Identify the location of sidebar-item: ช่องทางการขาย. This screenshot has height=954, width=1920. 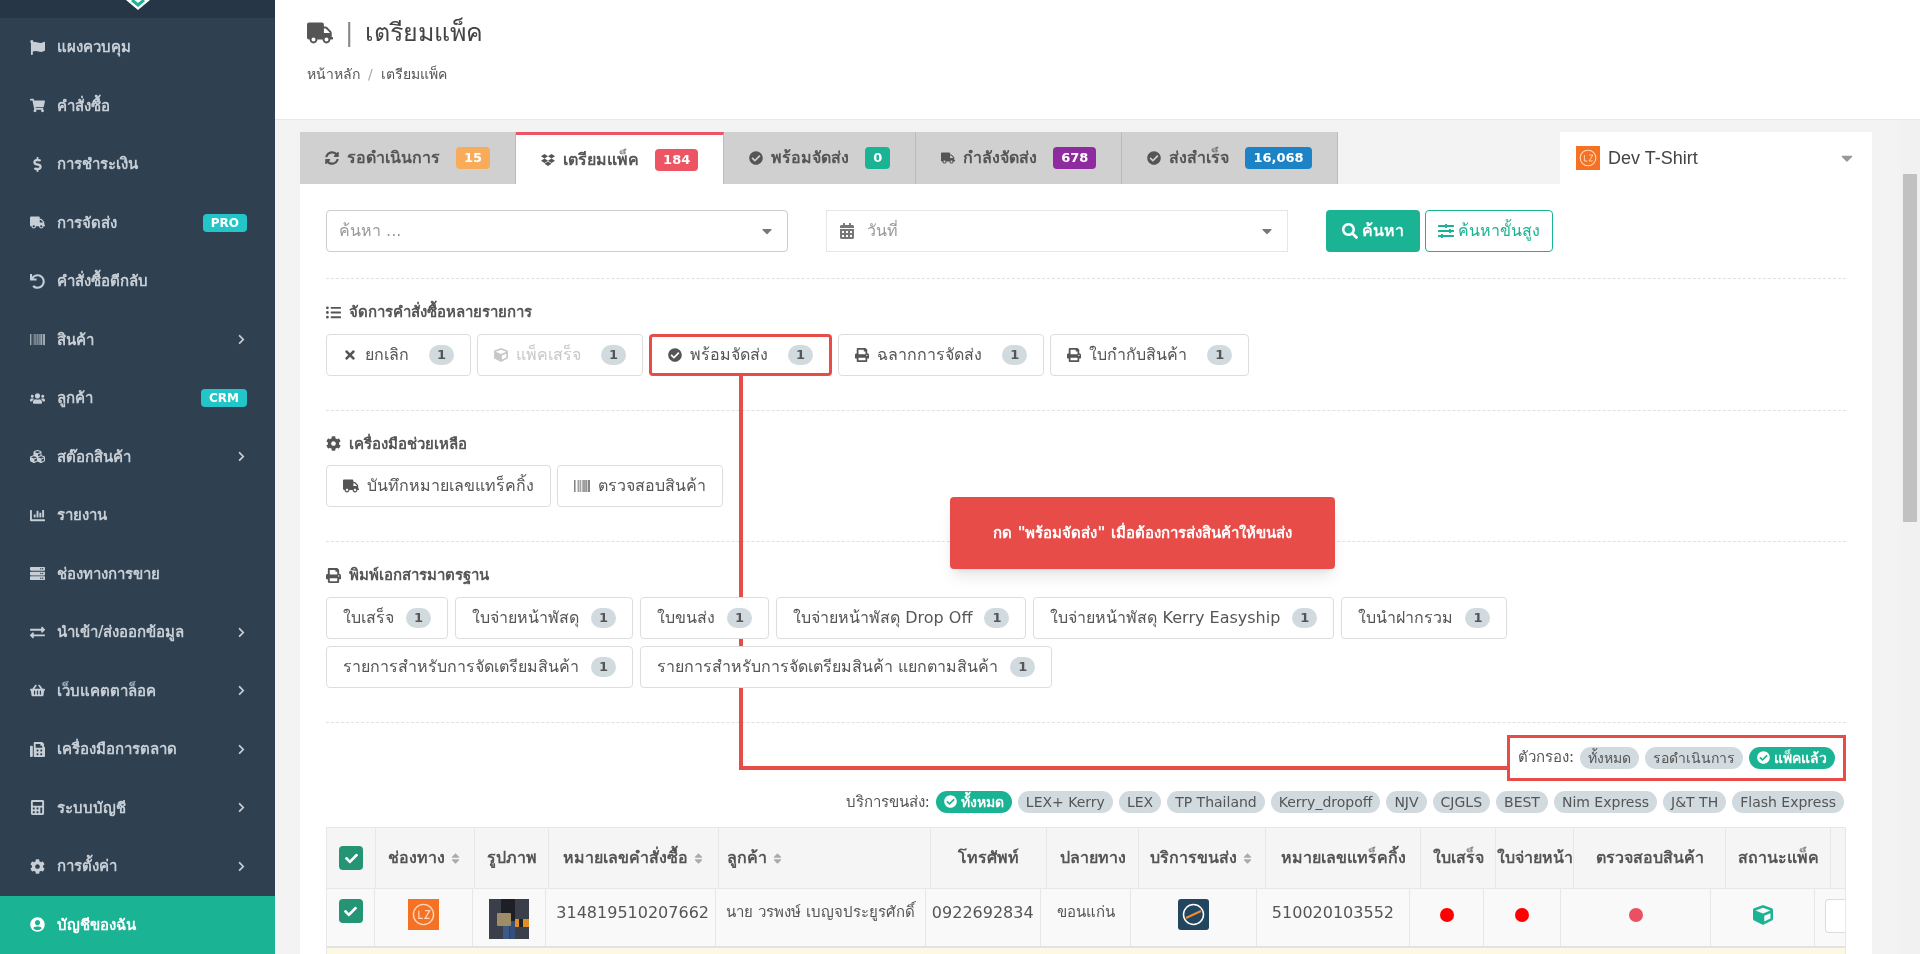
(137, 573).